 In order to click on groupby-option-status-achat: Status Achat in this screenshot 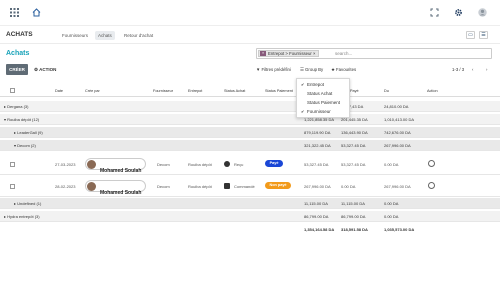, I will do `click(319, 93)`.